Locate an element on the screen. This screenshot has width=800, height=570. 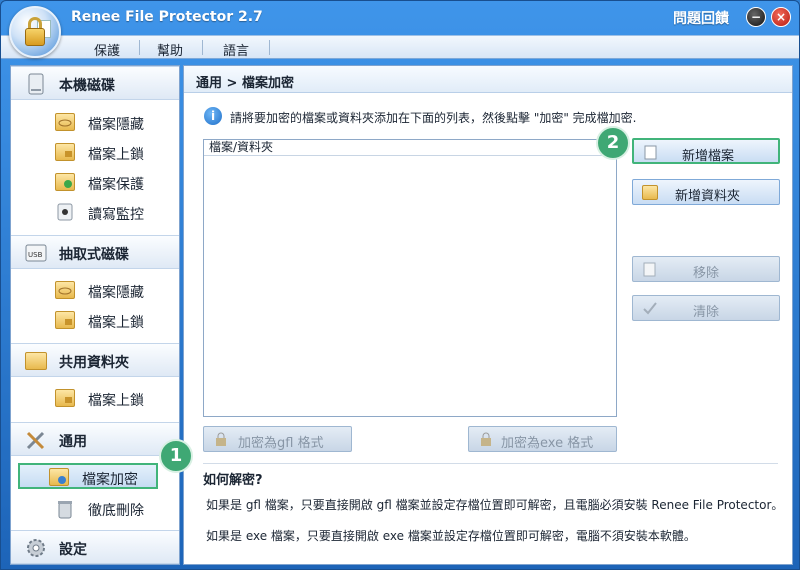
add-file-button: 新增檔案 is located at coordinates (706, 151).